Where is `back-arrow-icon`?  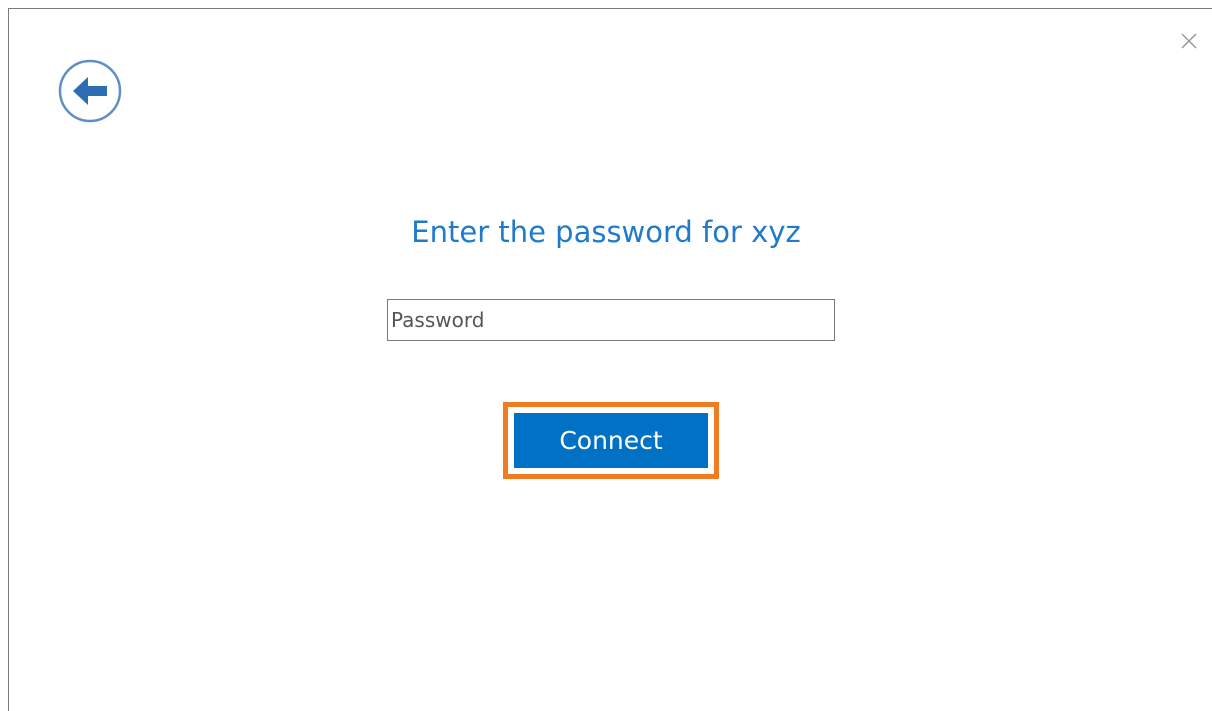 back-arrow-icon is located at coordinates (90, 91).